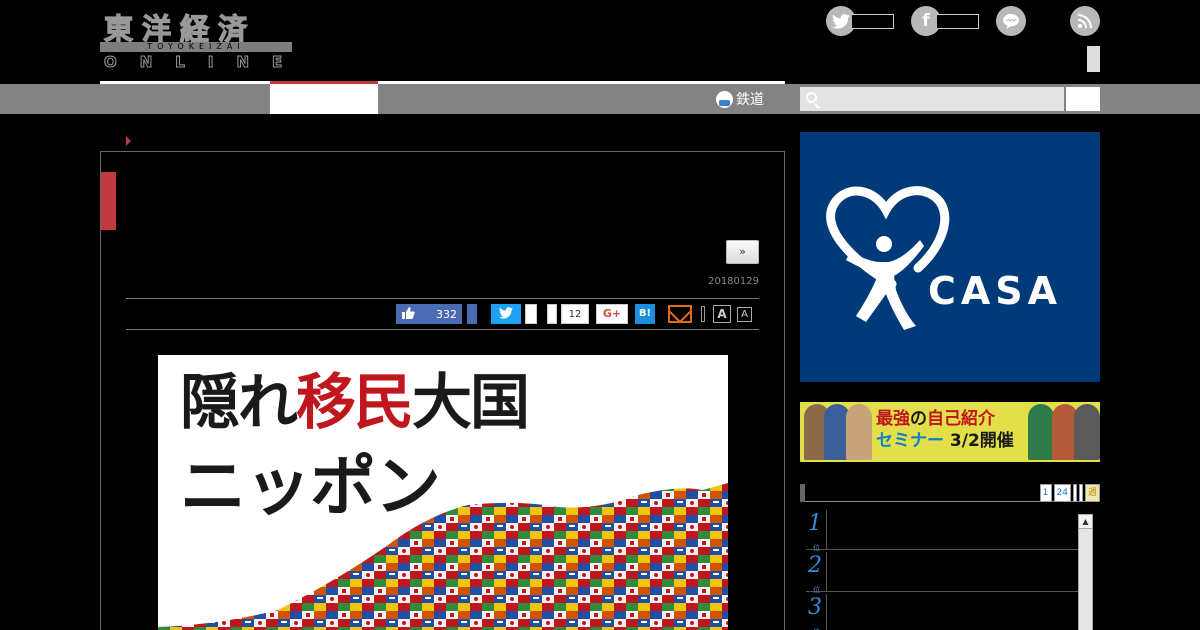 The width and height of the screenshot is (1200, 630). I want to click on rank-value: 2, so click(815, 565).